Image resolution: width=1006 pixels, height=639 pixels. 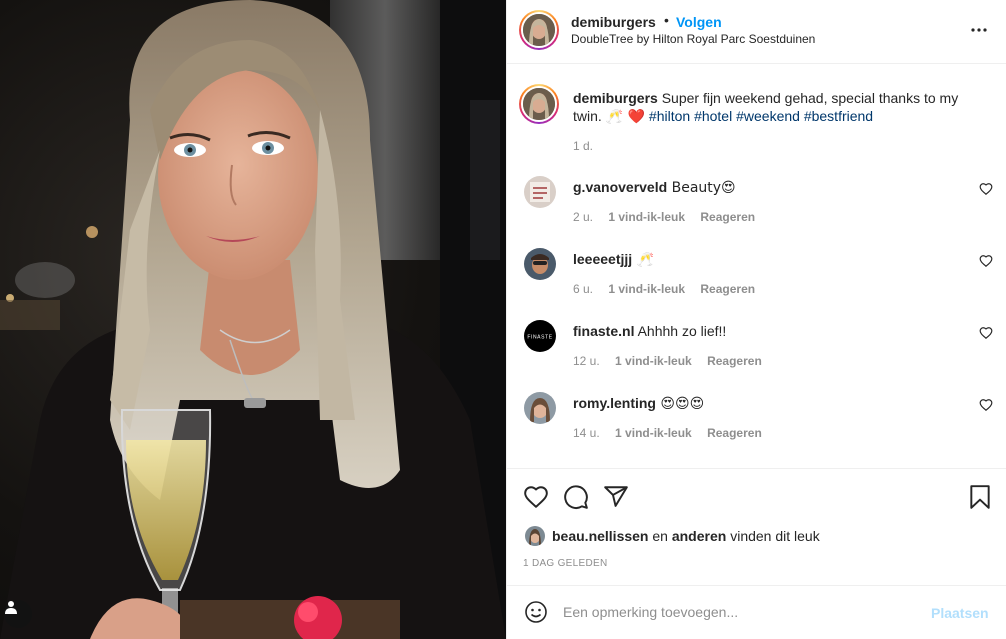 I want to click on author-avatar, so click(x=539, y=30).